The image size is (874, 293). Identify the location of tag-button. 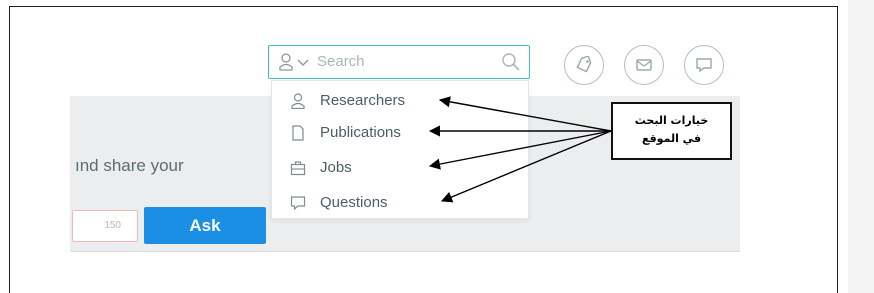
(584, 65).